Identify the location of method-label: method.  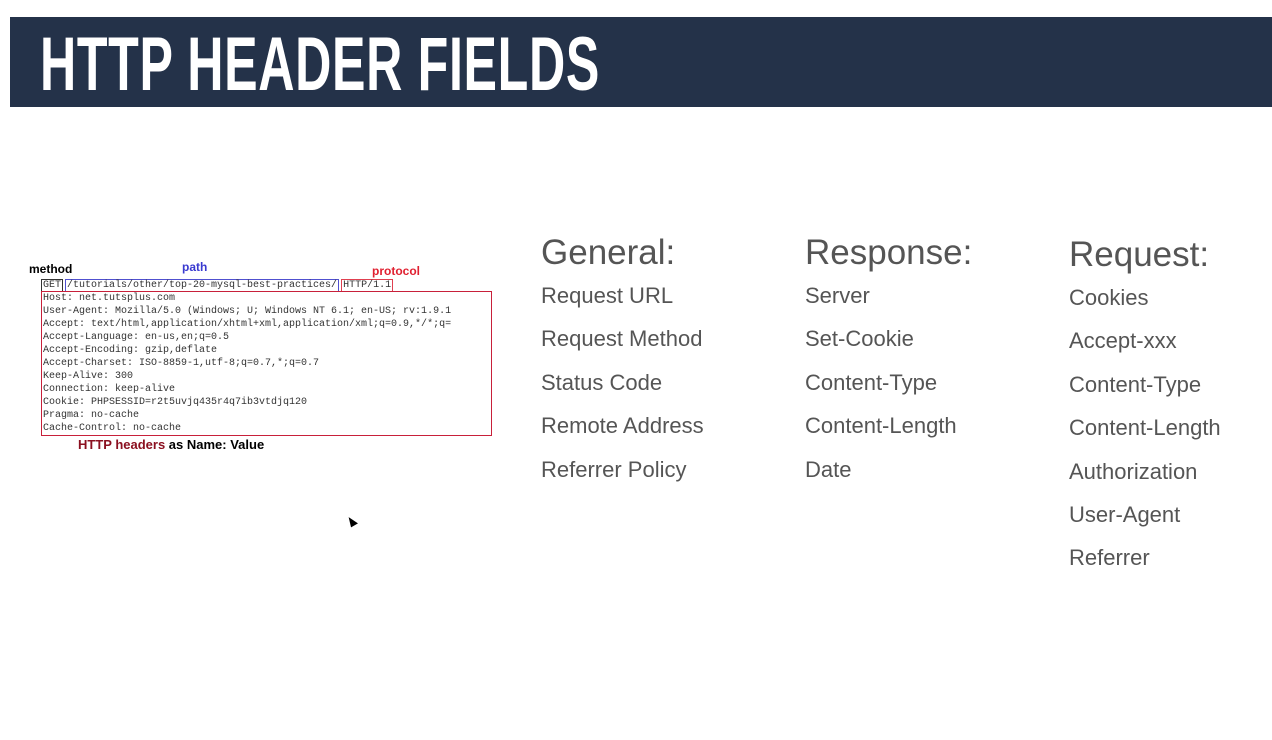
(51, 269).